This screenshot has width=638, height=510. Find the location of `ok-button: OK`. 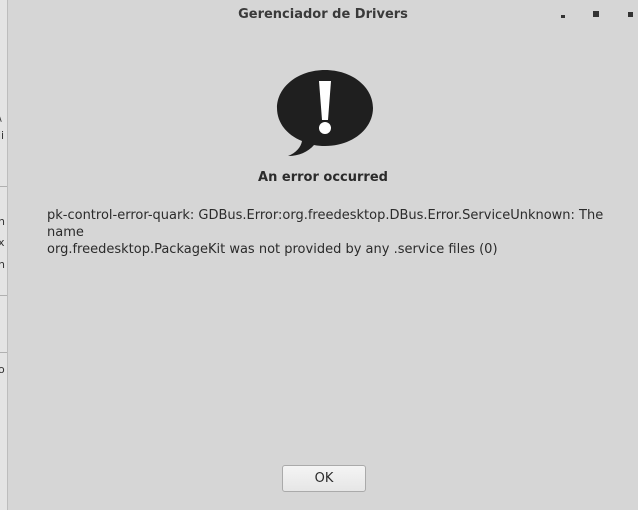

ok-button: OK is located at coordinates (324, 478).